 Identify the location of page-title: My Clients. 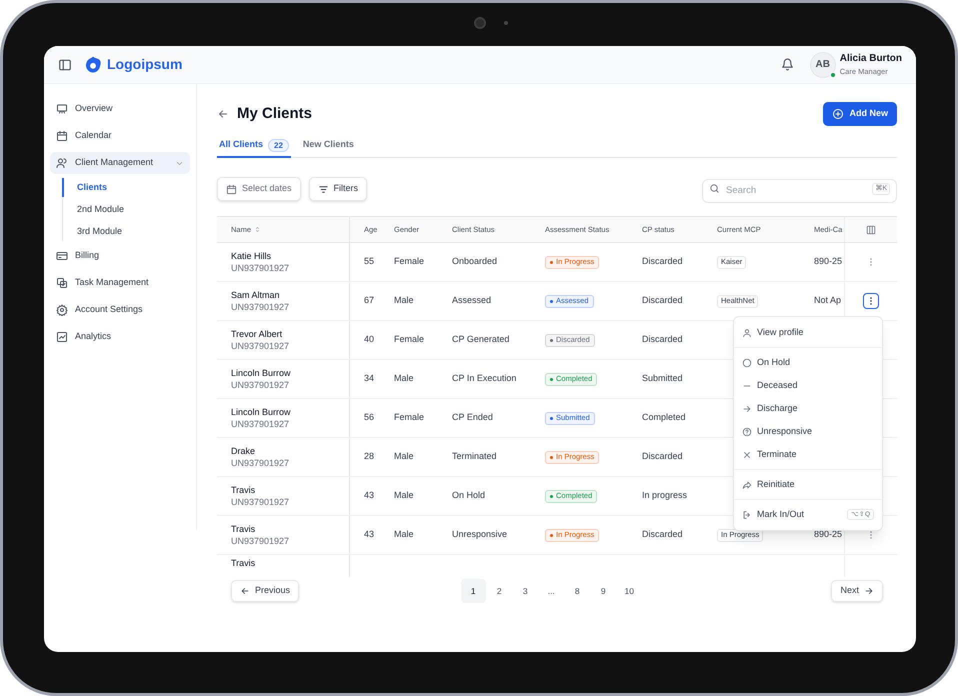
(274, 114).